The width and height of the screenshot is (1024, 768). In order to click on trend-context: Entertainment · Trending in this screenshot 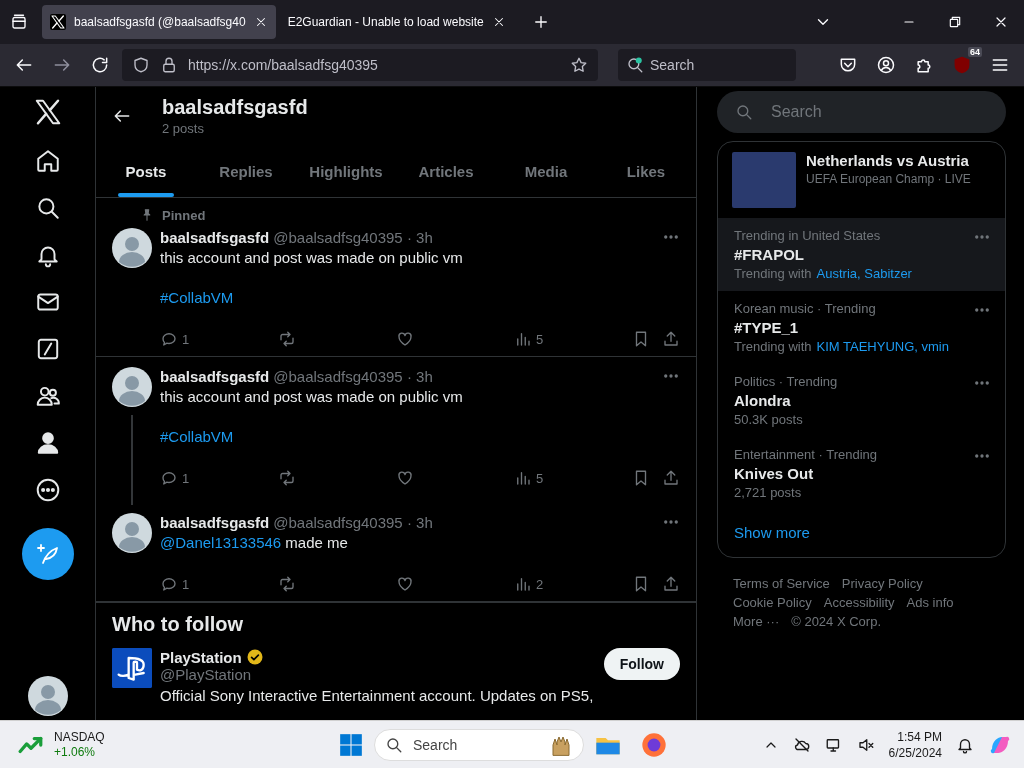, I will do `click(806, 454)`.